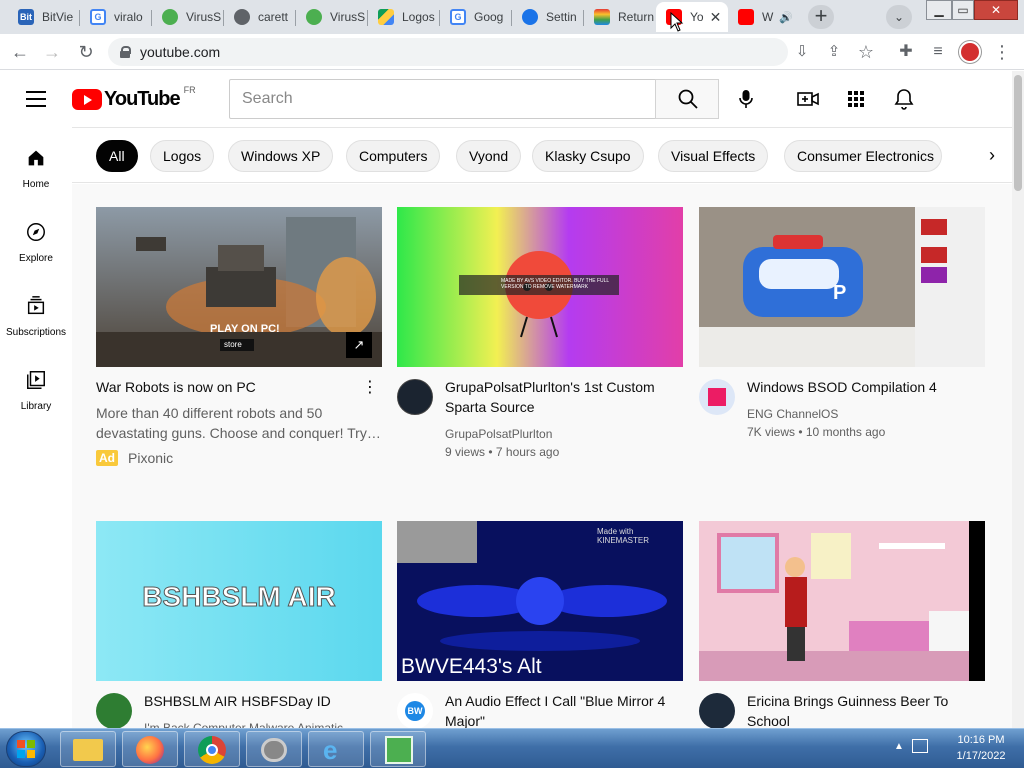 The image size is (1024, 768). I want to click on tab-viruss-2: VirusS, so click(332, 17).